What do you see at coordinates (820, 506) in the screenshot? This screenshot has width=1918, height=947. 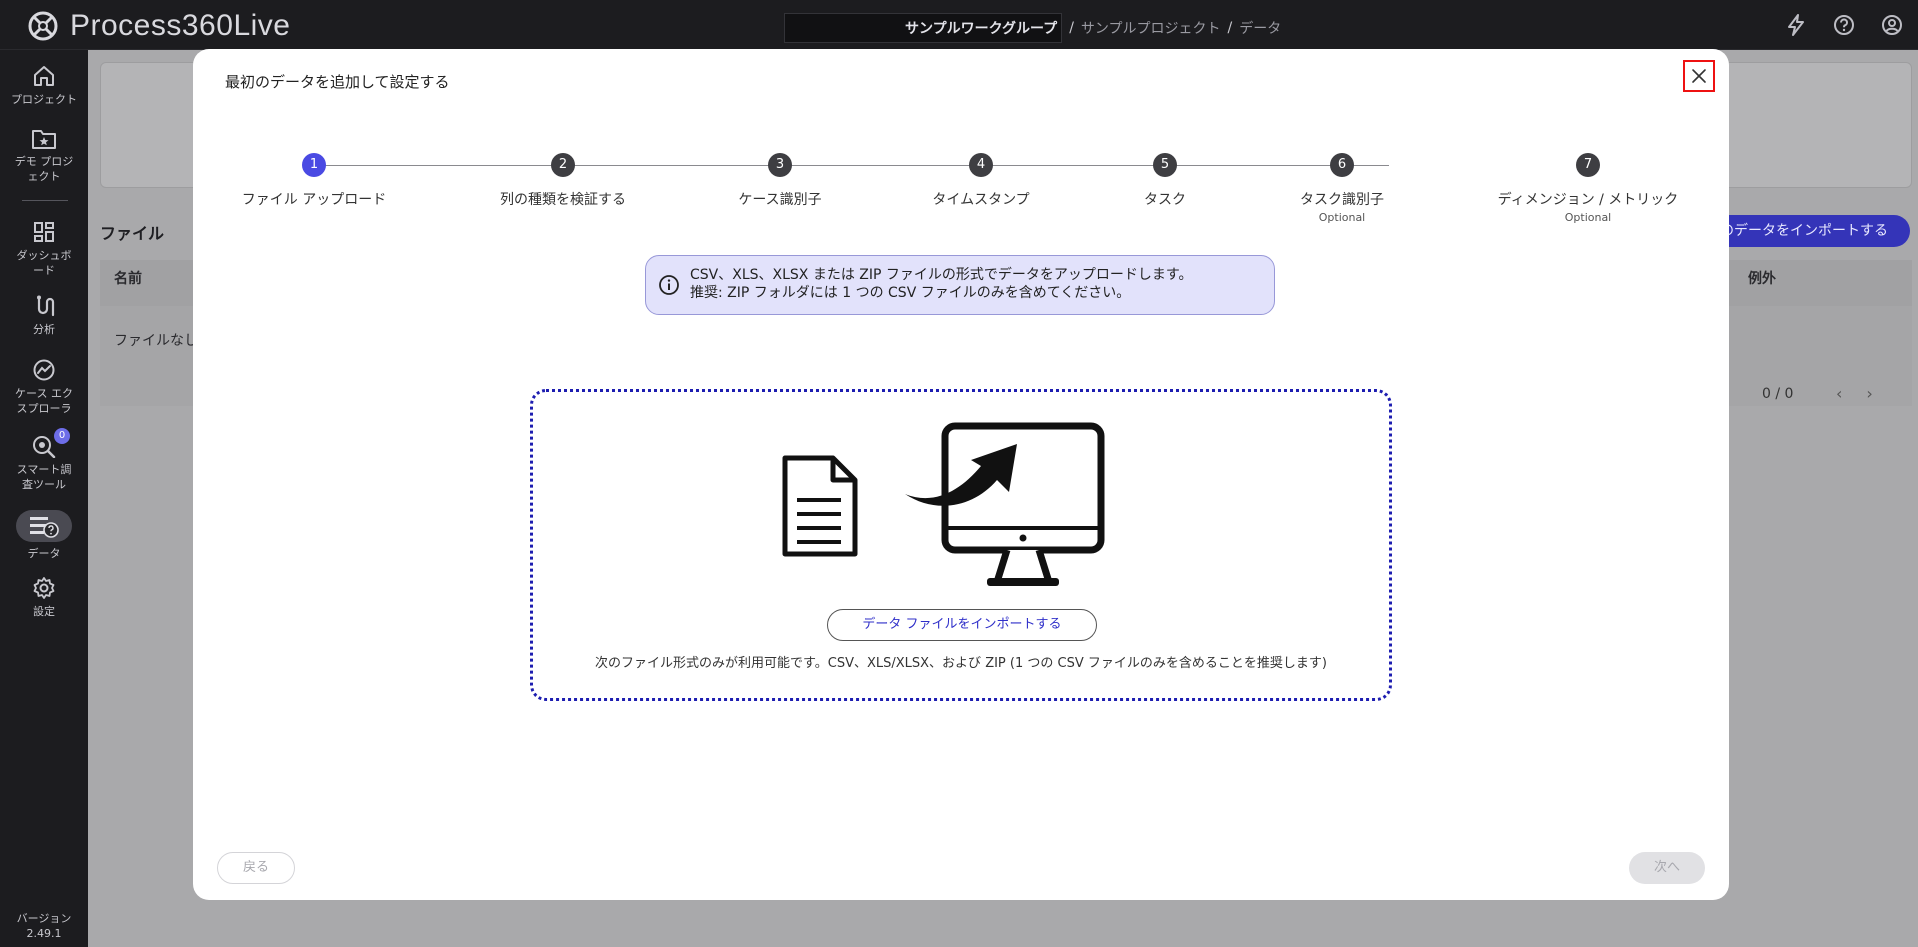 I see `document-icon` at bounding box center [820, 506].